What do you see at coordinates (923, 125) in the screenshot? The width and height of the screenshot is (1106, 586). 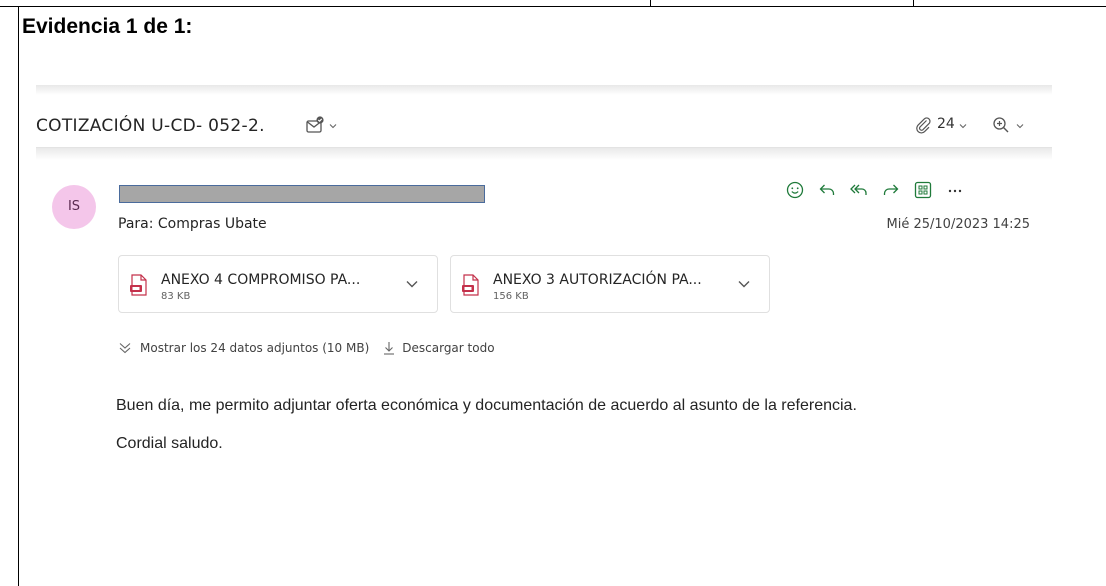 I see `paperclip-icon` at bounding box center [923, 125].